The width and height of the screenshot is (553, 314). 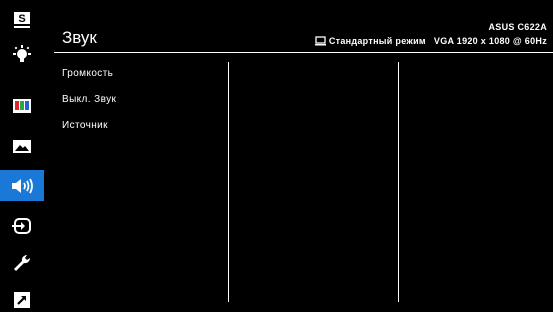 I want to click on signal-info: VGA 1920 x 1080 @ 60Hz, so click(x=490, y=41).